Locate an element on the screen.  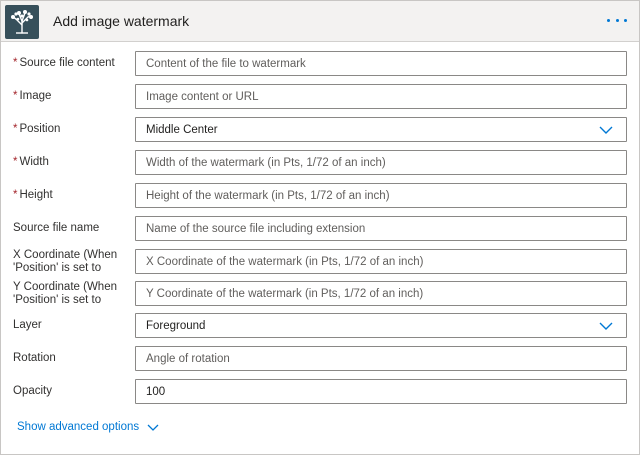
field-row-opacity: Opacity 100 is located at coordinates (320, 392).